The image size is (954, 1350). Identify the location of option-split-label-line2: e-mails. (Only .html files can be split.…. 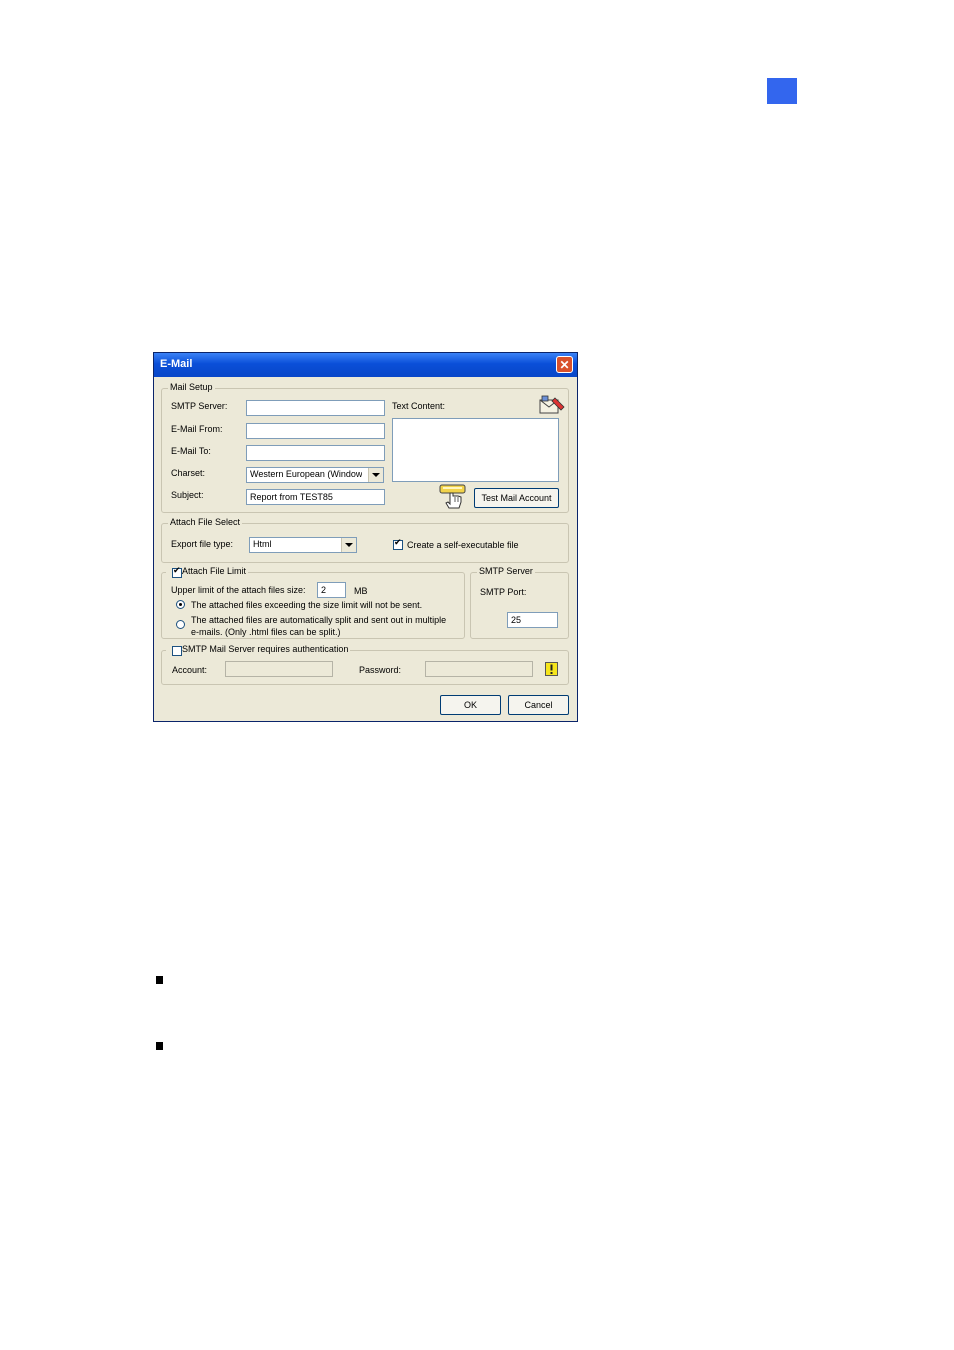
(266, 632).